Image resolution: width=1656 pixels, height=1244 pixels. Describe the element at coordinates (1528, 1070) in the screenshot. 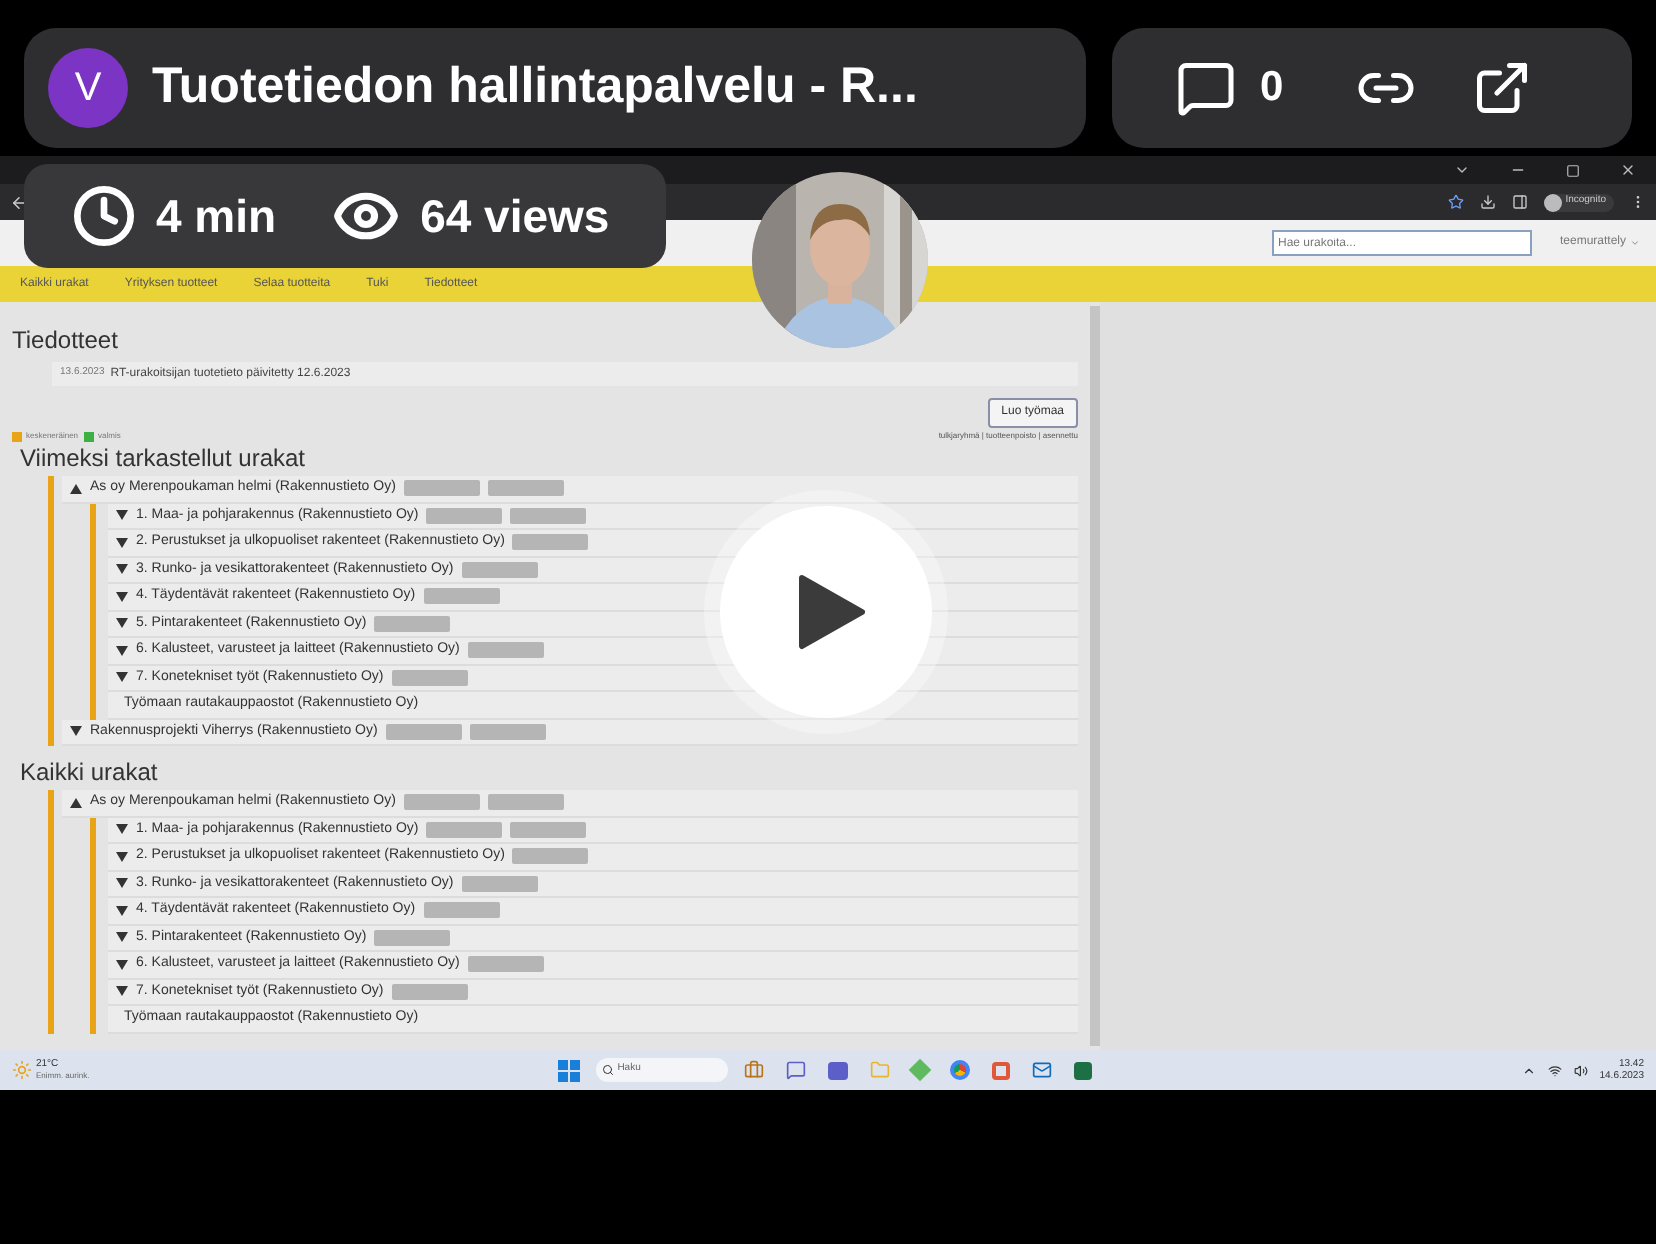

I see `chevron-up-icon` at that location.